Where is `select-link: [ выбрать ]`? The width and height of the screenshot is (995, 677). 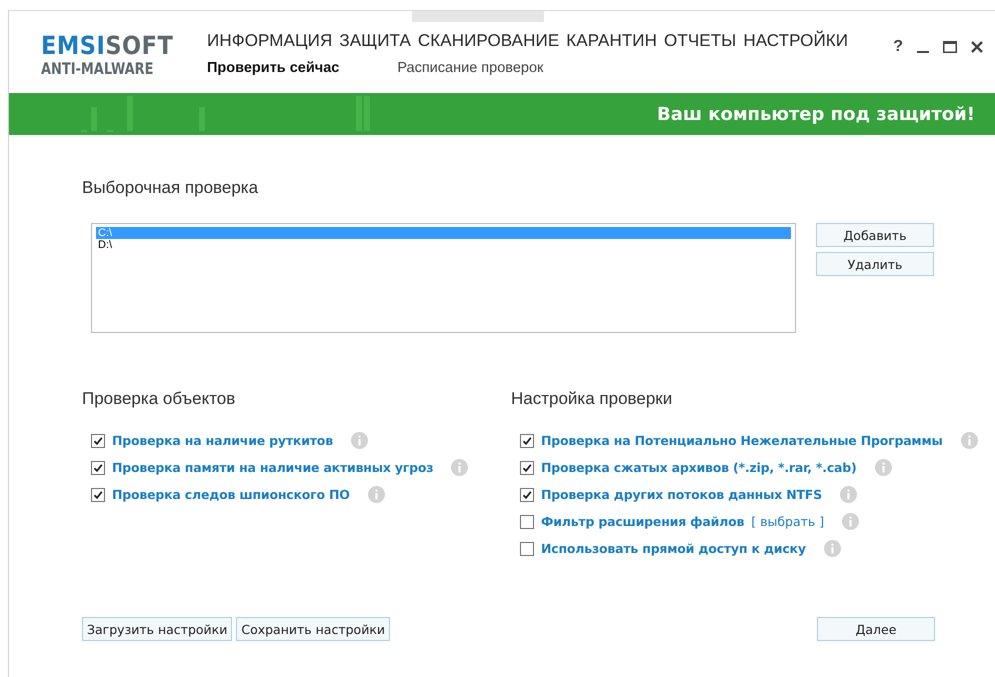
select-link: [ выбрать ] is located at coordinates (787, 521).